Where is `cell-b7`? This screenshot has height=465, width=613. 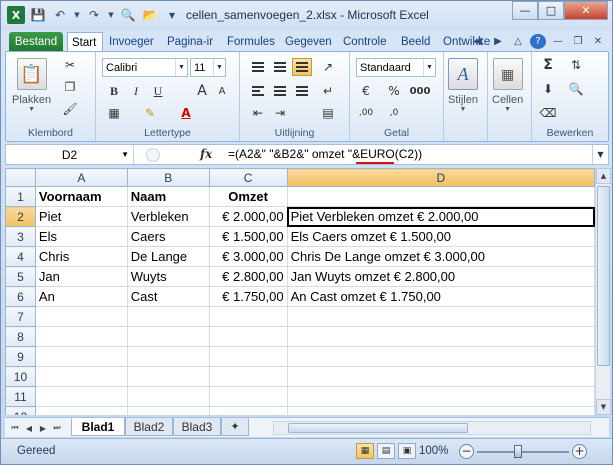 cell-b7 is located at coordinates (168, 316).